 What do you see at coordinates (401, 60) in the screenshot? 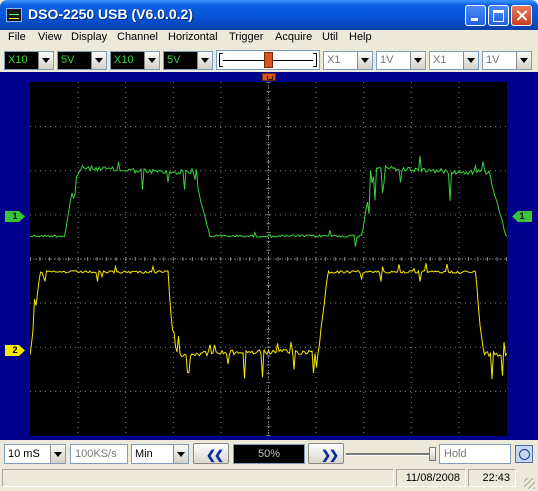
I see `ch3-volts-select: 1V` at bounding box center [401, 60].